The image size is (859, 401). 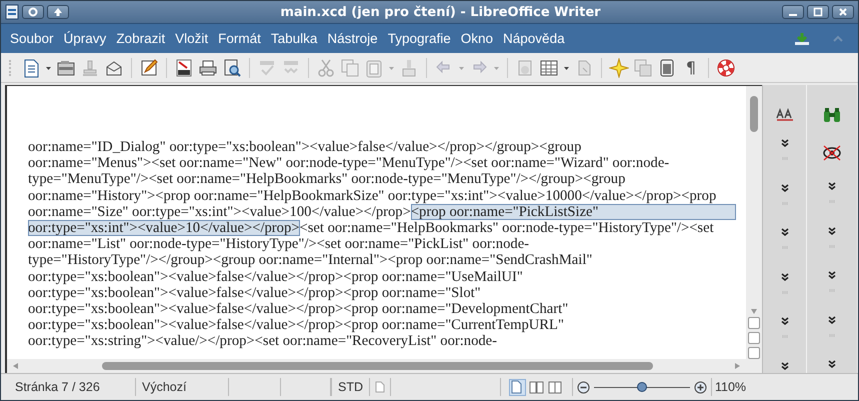 I want to click on circle-icon, so click(x=33, y=12).